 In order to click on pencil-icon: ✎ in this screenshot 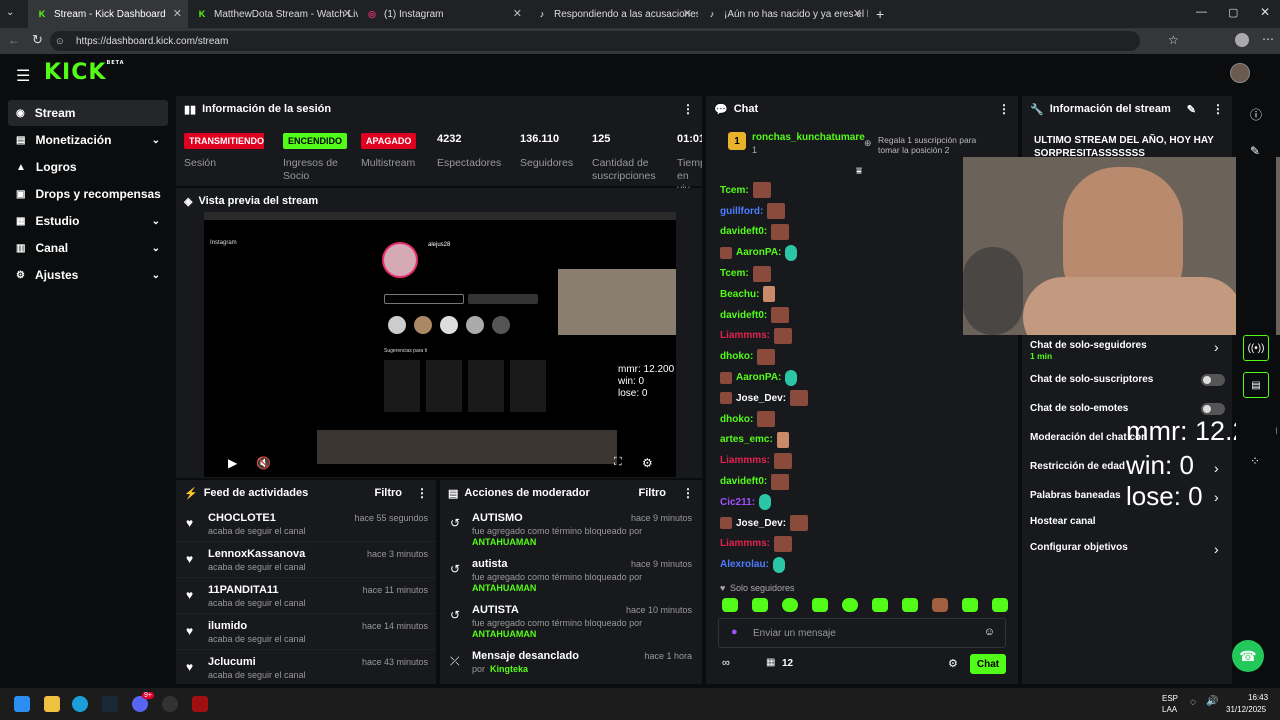, I will do `click(1255, 151)`.